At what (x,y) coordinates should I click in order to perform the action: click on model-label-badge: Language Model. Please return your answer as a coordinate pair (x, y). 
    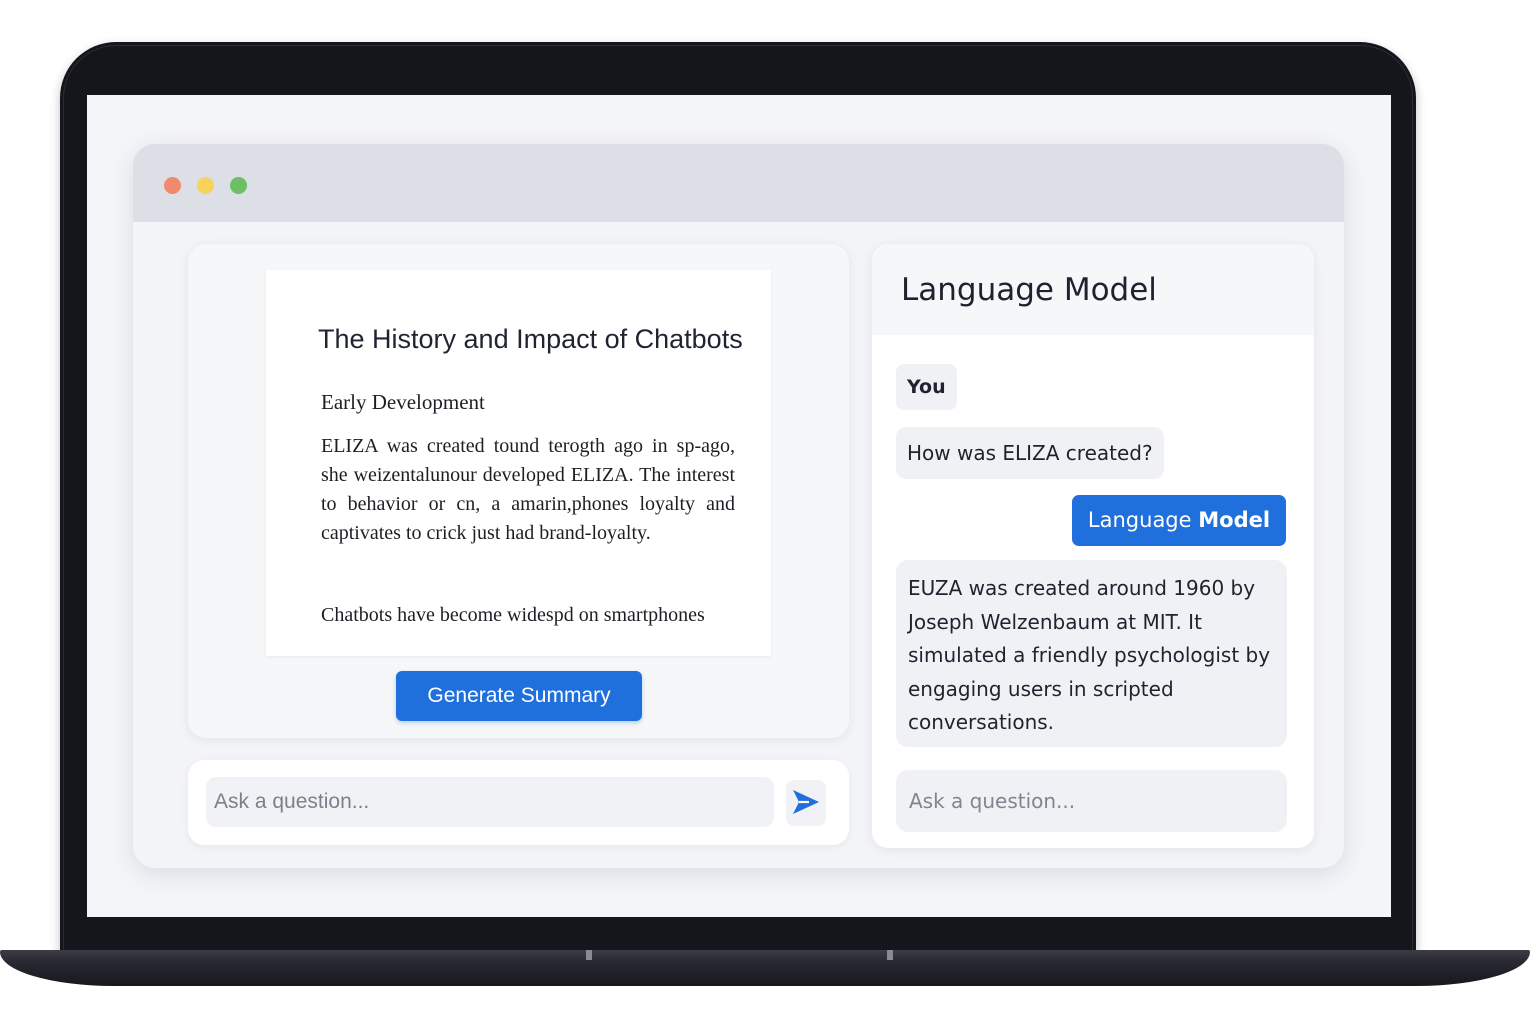
    Looking at the image, I should click on (1179, 520).